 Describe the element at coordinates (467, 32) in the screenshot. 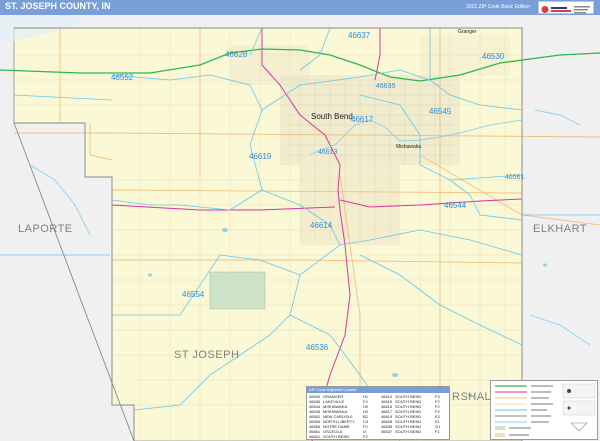

I see `city-label-granger: Granger` at that location.